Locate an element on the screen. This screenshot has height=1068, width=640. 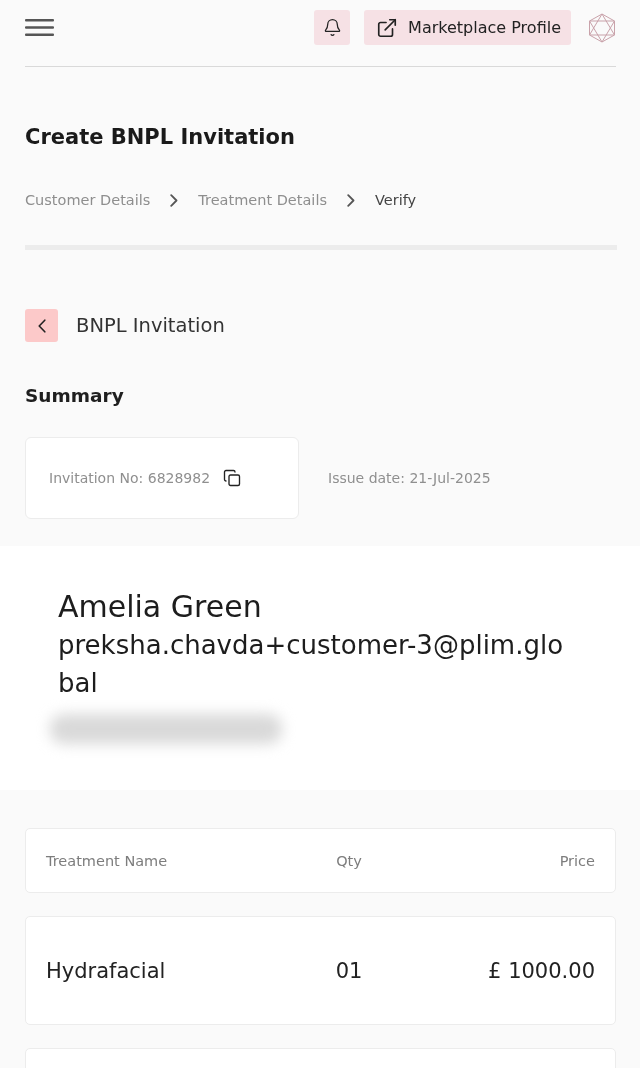
back-button is located at coordinates (41, 325).